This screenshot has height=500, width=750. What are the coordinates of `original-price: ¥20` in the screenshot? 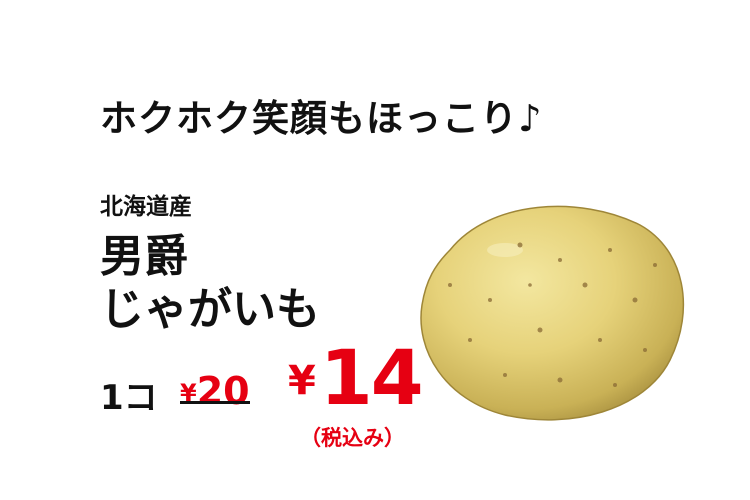 It's located at (215, 391).